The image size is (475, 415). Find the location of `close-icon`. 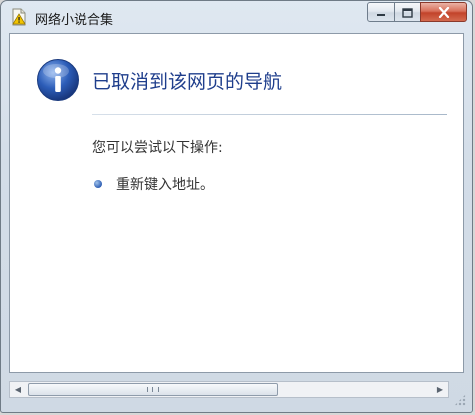

close-icon is located at coordinates (444, 12).